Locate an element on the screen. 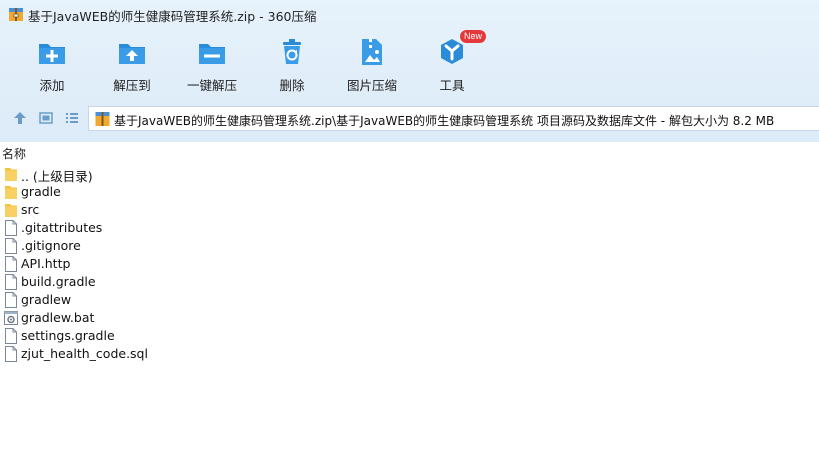 Image resolution: width=819 pixels, height=455 pixels. file-name: build.gradle is located at coordinates (58, 281).